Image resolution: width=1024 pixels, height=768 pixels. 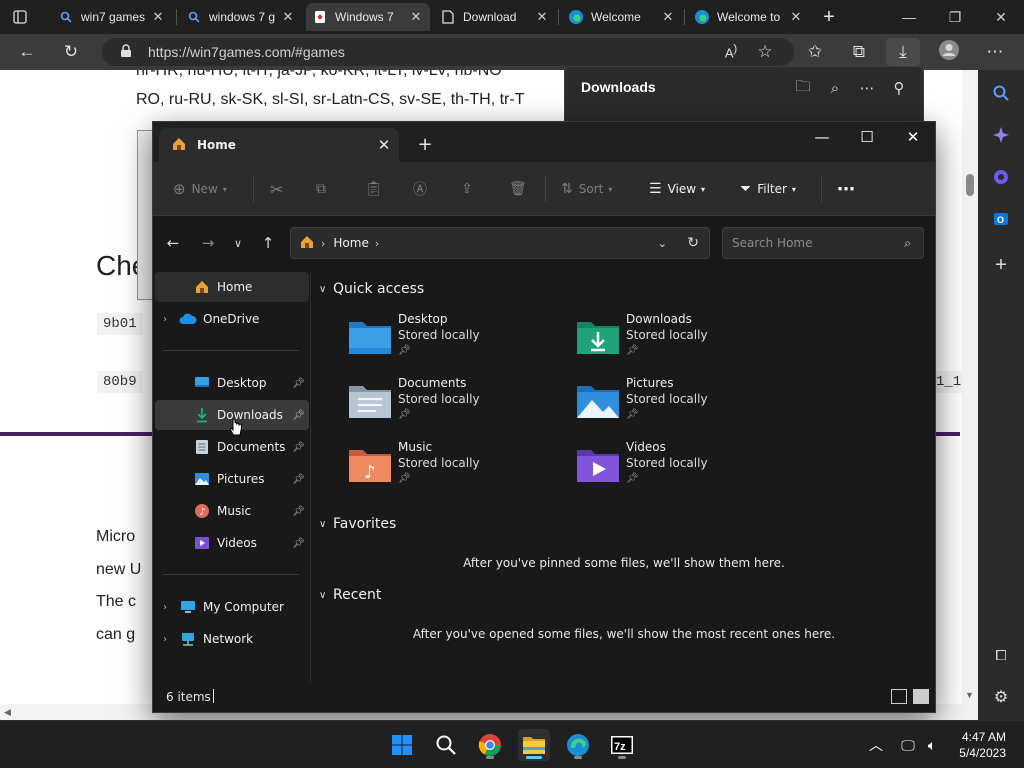 I want to click on favorites-button: ✩, so click(x=815, y=52).